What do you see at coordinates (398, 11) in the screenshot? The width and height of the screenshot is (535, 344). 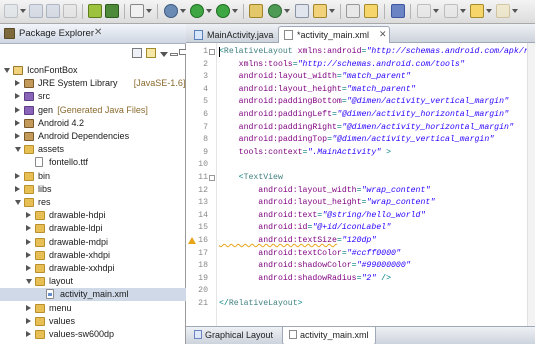 I see `pen-icon` at bounding box center [398, 11].